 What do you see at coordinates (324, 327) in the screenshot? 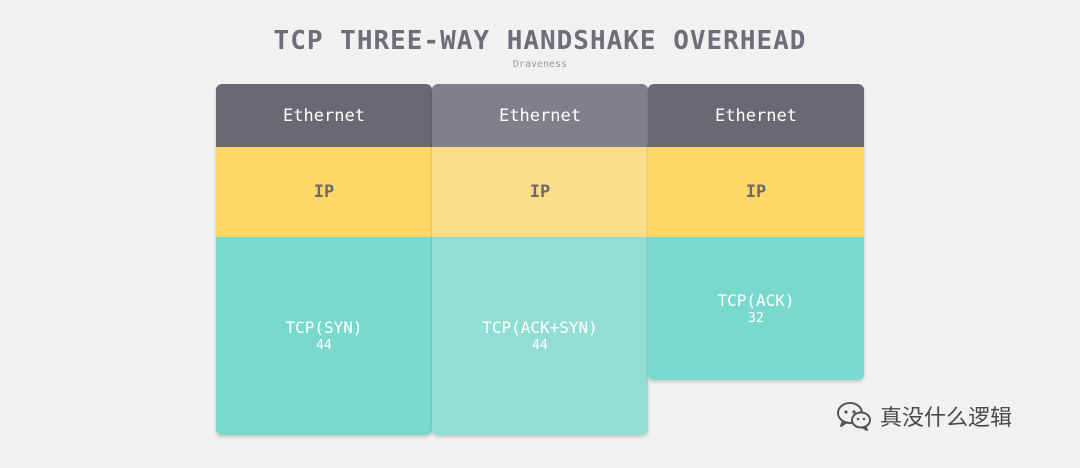
I see `tcp-label: TCP(SYN)` at bounding box center [324, 327].